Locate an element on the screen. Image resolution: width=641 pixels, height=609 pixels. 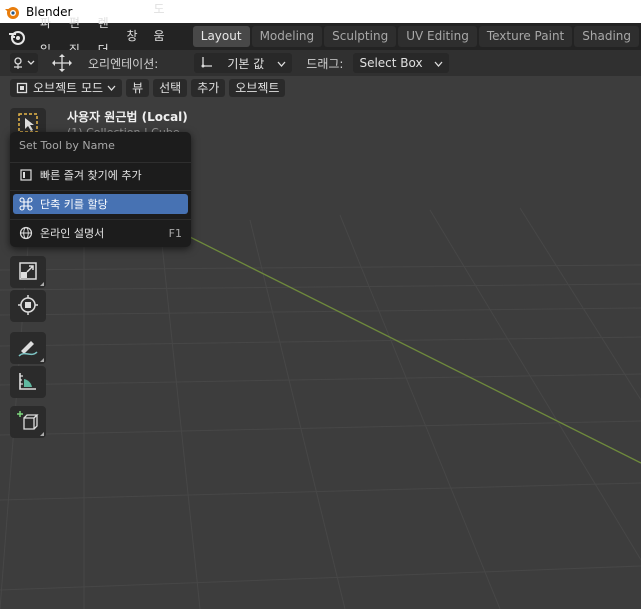
annotate-pen-icon is located at coordinates (28, 348).